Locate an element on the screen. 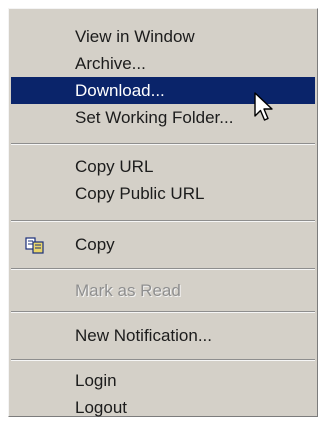 The height and width of the screenshot is (421, 324). menu-item-copy: Copy is located at coordinates (163, 244).